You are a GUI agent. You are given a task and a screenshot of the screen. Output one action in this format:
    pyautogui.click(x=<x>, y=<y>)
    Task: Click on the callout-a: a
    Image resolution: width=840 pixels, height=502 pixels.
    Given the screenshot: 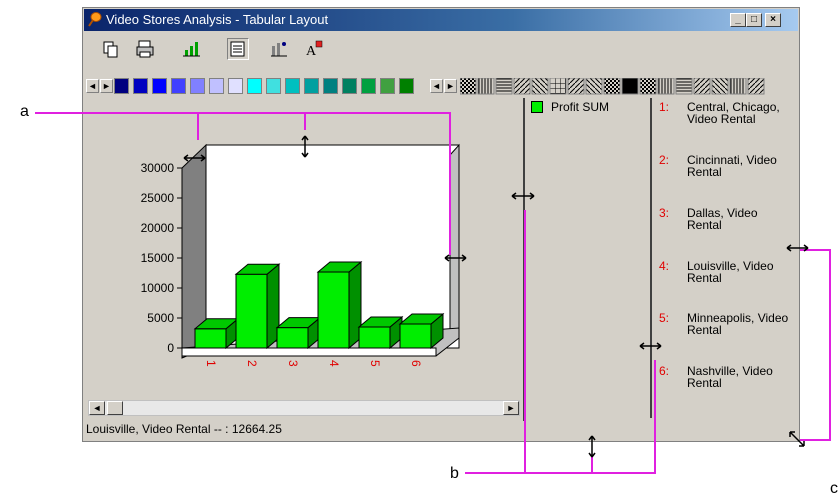 What is the action you would take?
    pyautogui.click(x=24, y=111)
    